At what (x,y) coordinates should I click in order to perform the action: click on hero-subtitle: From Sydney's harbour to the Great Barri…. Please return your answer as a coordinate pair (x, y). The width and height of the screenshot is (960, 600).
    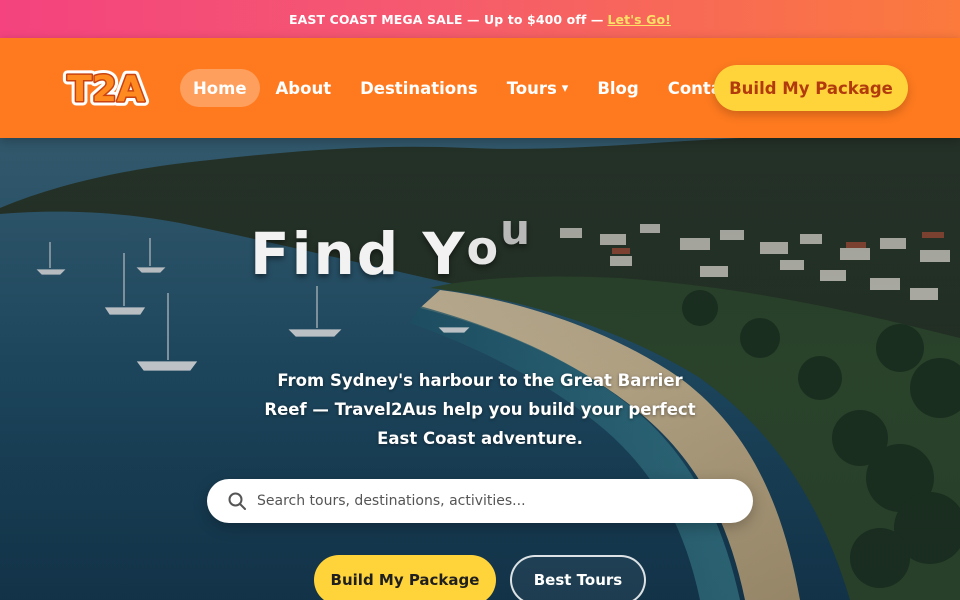
    Looking at the image, I should click on (480, 409).